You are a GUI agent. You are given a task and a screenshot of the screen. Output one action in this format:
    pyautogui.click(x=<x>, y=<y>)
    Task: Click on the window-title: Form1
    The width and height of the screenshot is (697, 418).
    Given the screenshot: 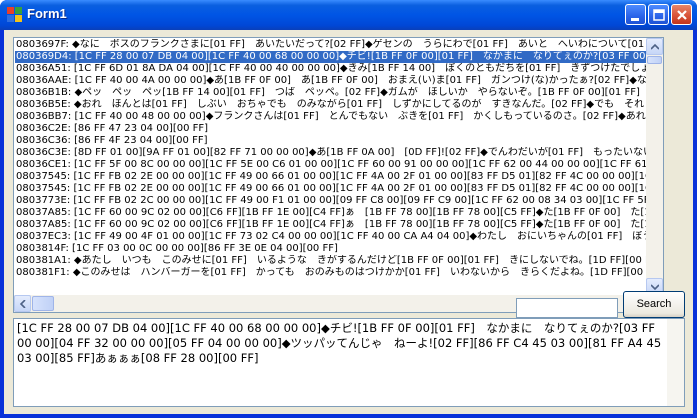 What is the action you would take?
    pyautogui.click(x=47, y=13)
    